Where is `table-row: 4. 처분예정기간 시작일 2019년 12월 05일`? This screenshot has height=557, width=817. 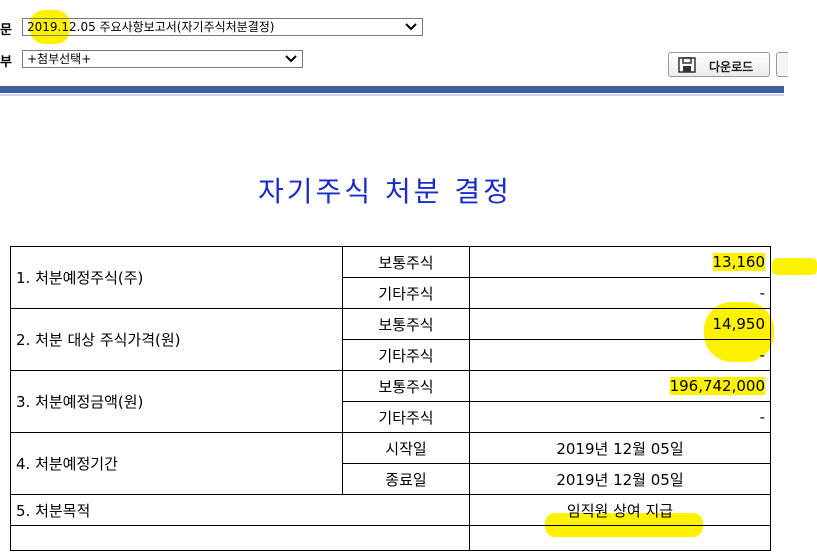 table-row: 4. 처분예정기간 시작일 2019년 12월 05일 is located at coordinates (390, 463).